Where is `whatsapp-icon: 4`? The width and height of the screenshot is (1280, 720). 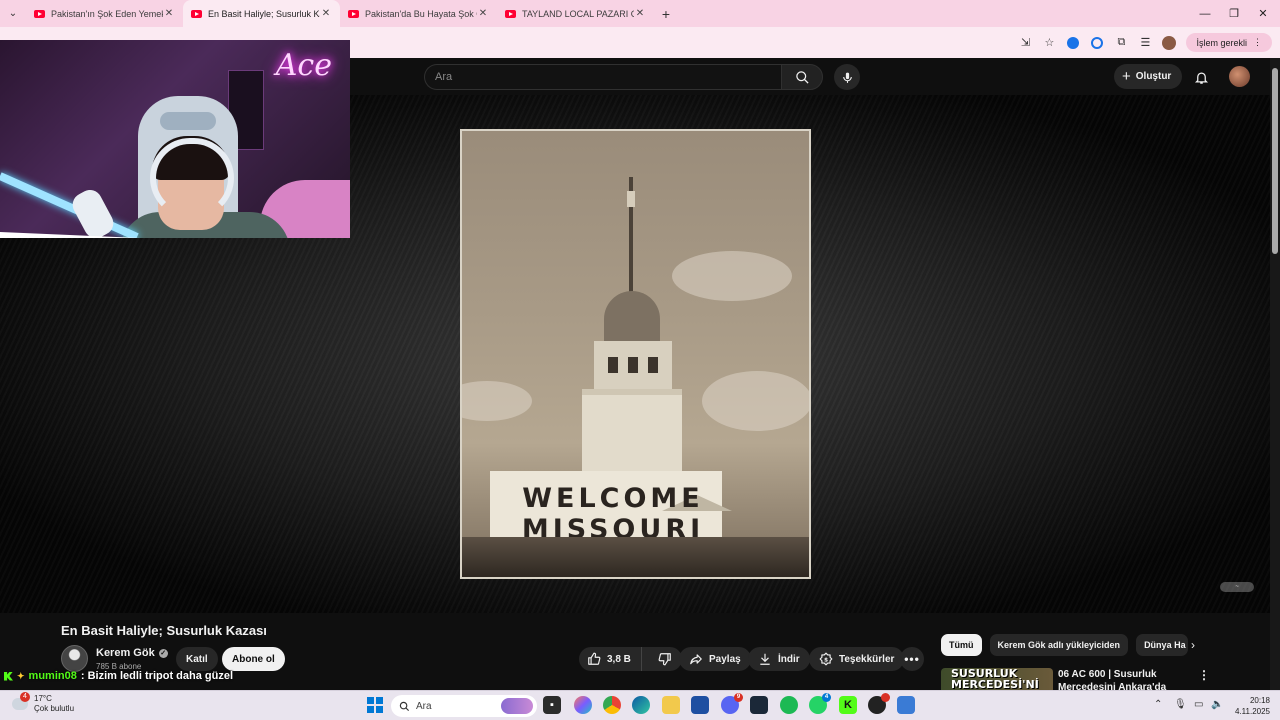 whatsapp-icon: 4 is located at coordinates (820, 703).